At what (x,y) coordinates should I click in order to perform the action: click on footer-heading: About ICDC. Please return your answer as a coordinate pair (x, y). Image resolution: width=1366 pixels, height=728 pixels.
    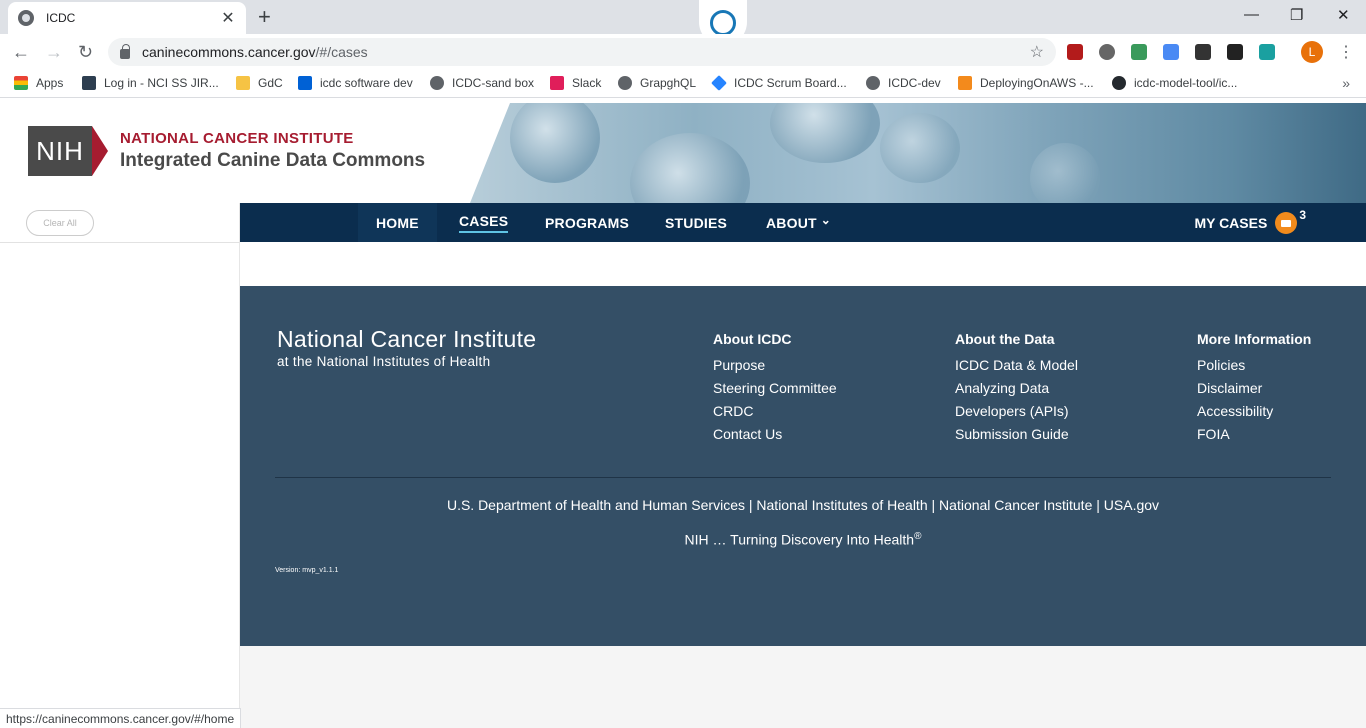
    Looking at the image, I should click on (752, 339).